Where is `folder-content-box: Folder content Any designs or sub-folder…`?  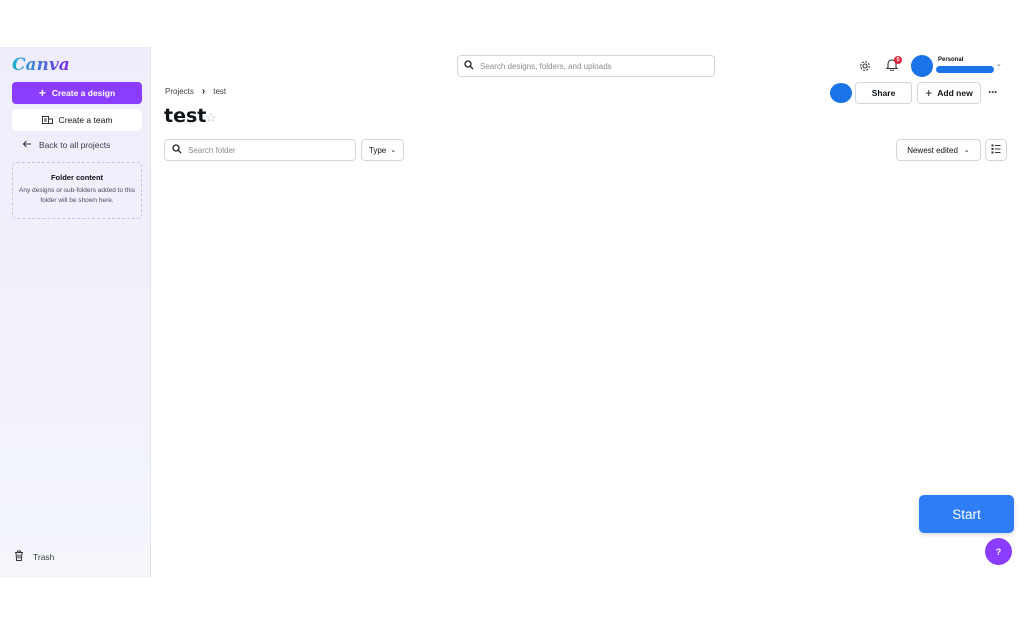 folder-content-box: Folder content Any designs or sub-folder… is located at coordinates (77, 190).